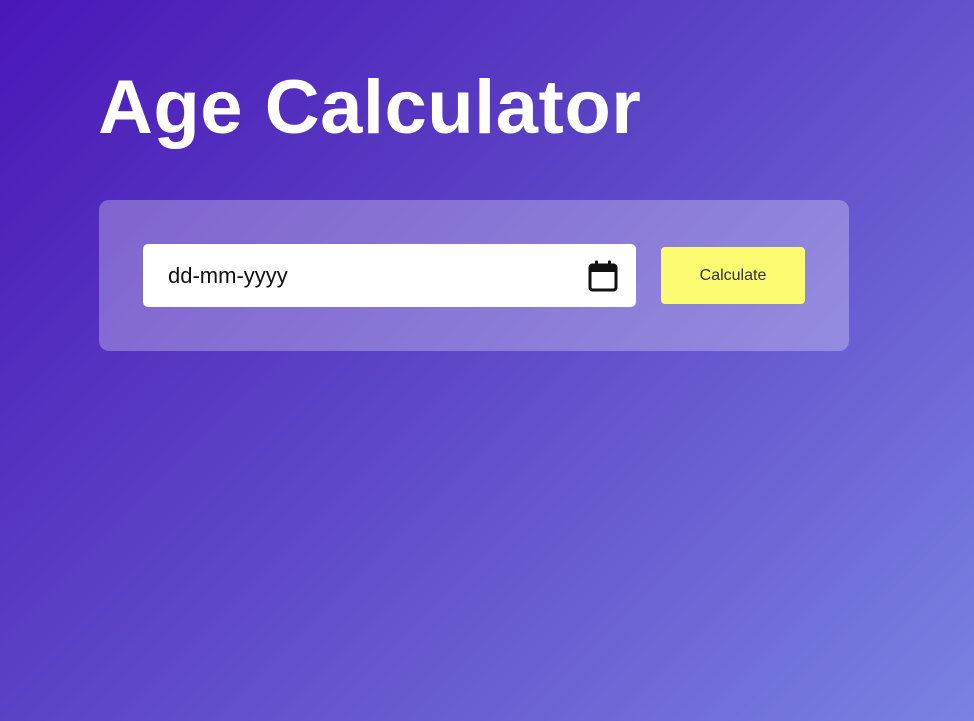 Image resolution: width=974 pixels, height=721 pixels. Describe the element at coordinates (370, 107) in the screenshot. I see `page-title: Age Calculator` at that location.